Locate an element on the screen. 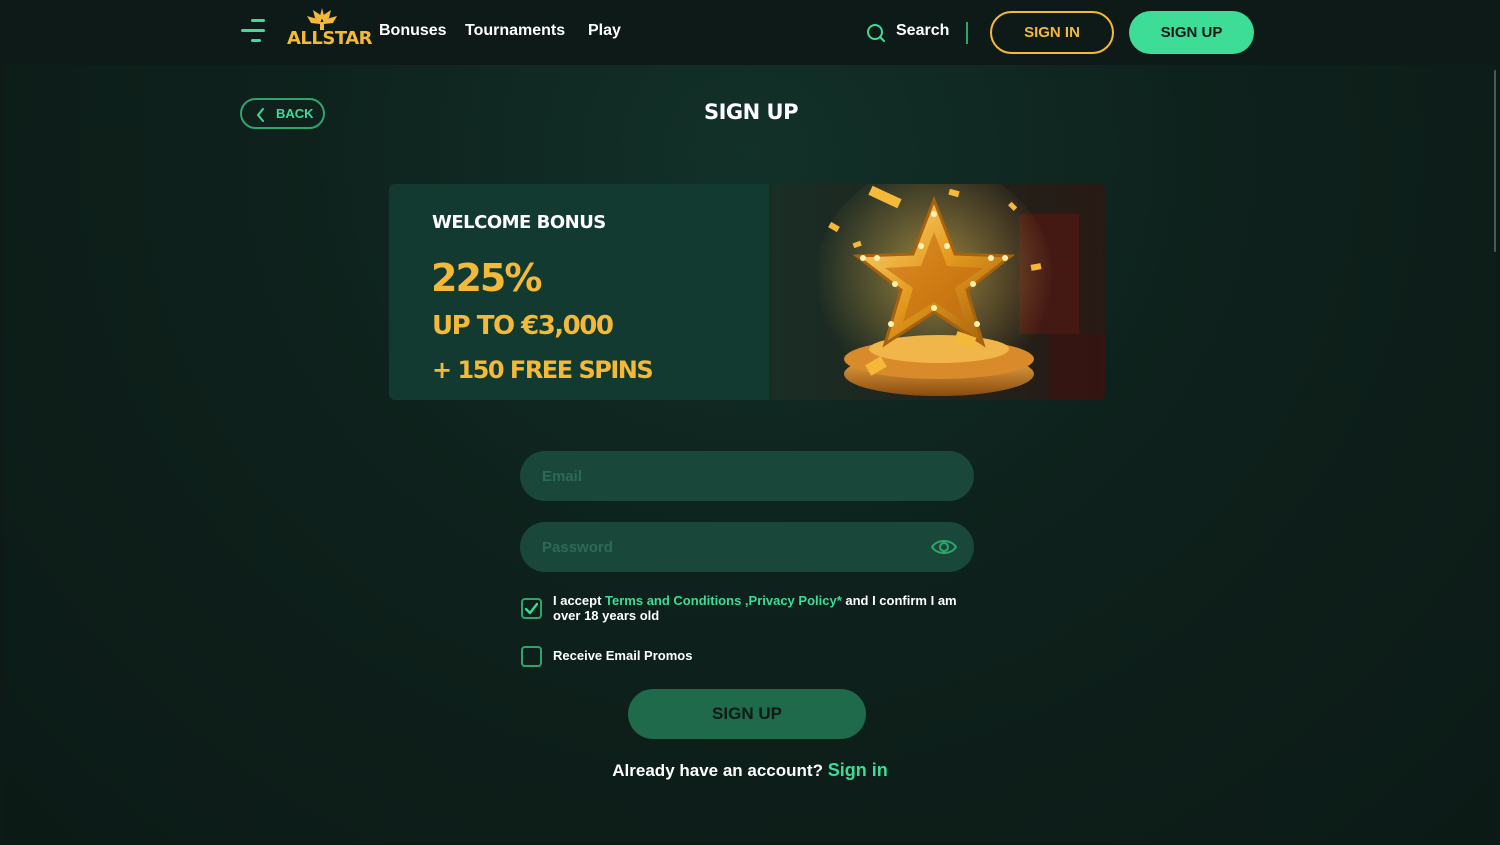 Image resolution: width=1500 pixels, height=845 pixels. sign-up-submit-button: SIGN UP is located at coordinates (747, 714).